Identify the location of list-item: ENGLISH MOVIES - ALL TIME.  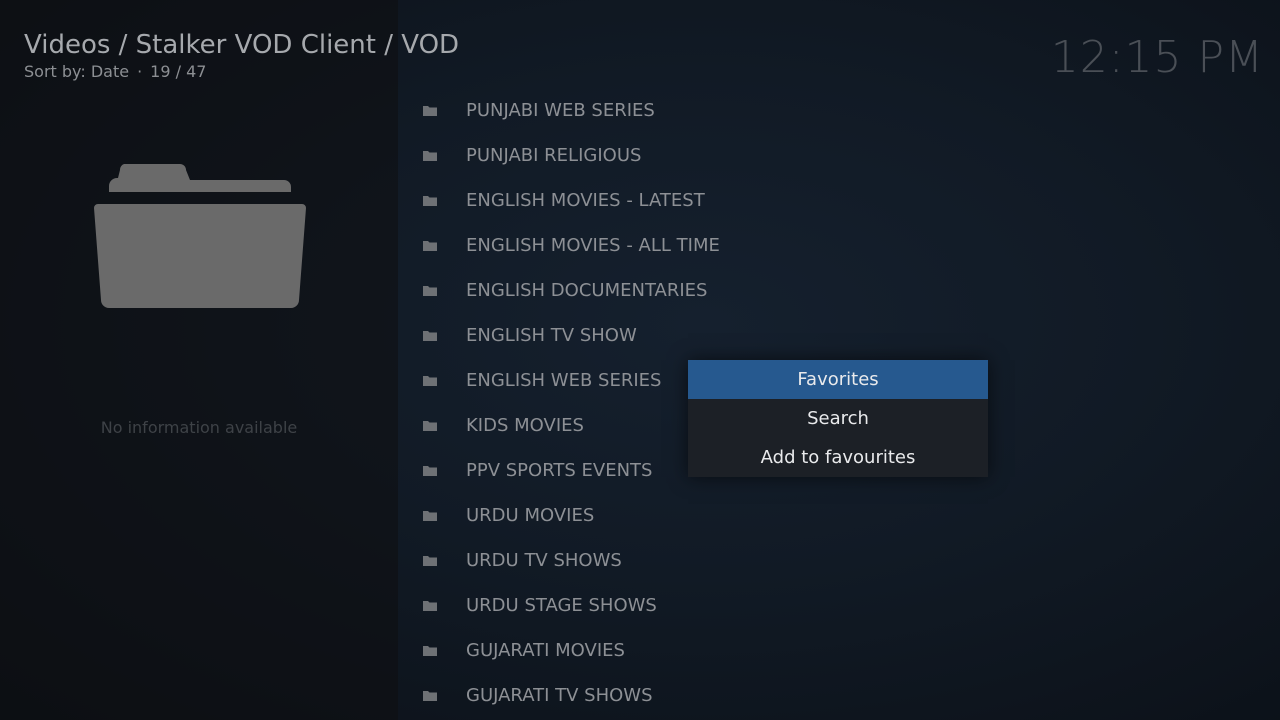
(678, 245).